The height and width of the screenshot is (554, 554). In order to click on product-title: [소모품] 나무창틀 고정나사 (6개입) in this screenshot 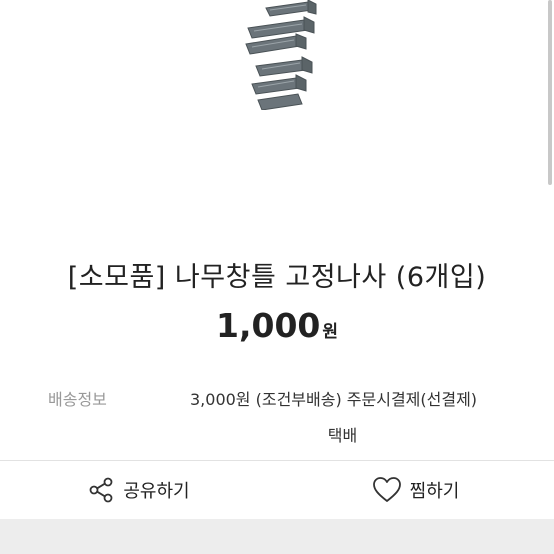, I will do `click(277, 277)`.